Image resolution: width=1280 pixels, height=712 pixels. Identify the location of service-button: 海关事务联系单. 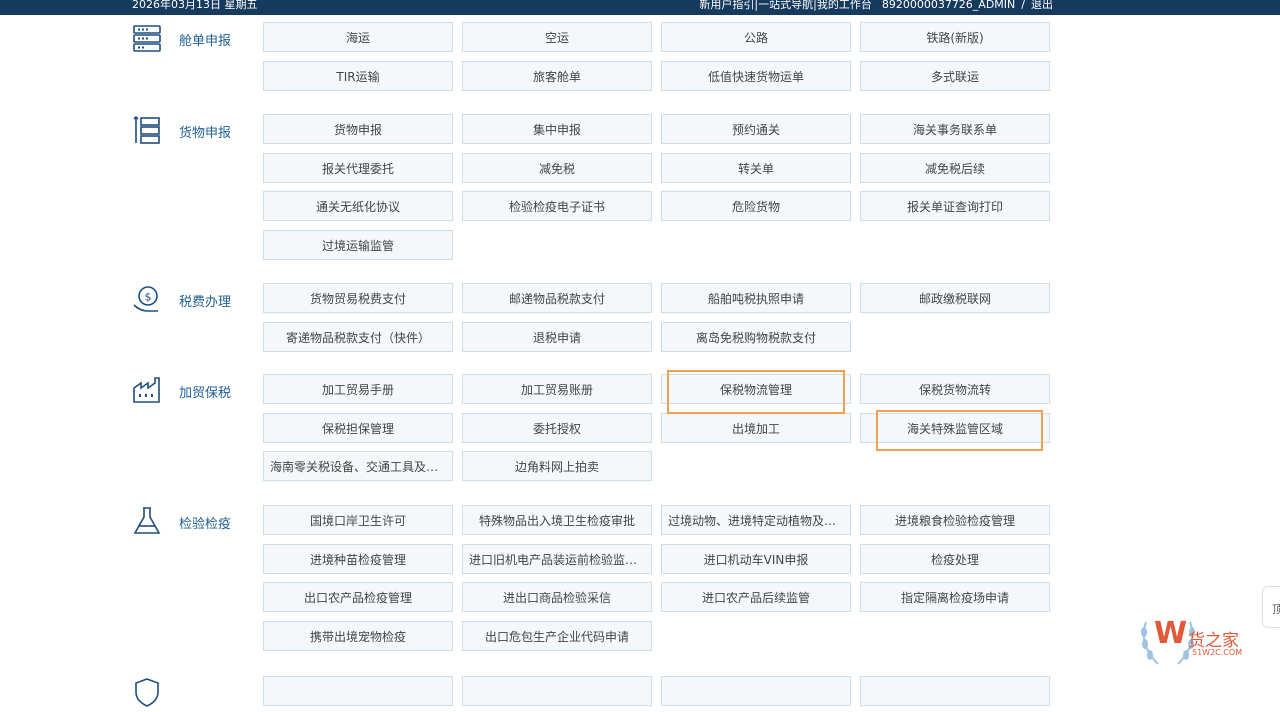
(955, 129).